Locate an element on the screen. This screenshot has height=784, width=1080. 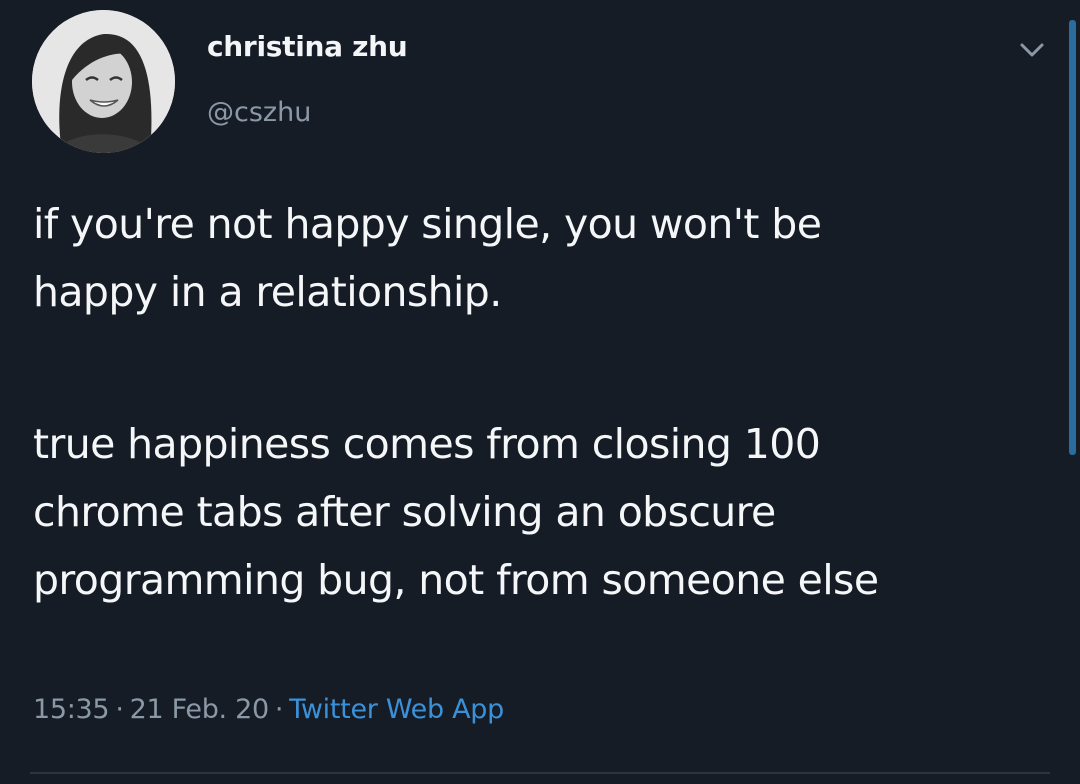
author-display-name: christina zhu is located at coordinates (307, 46).